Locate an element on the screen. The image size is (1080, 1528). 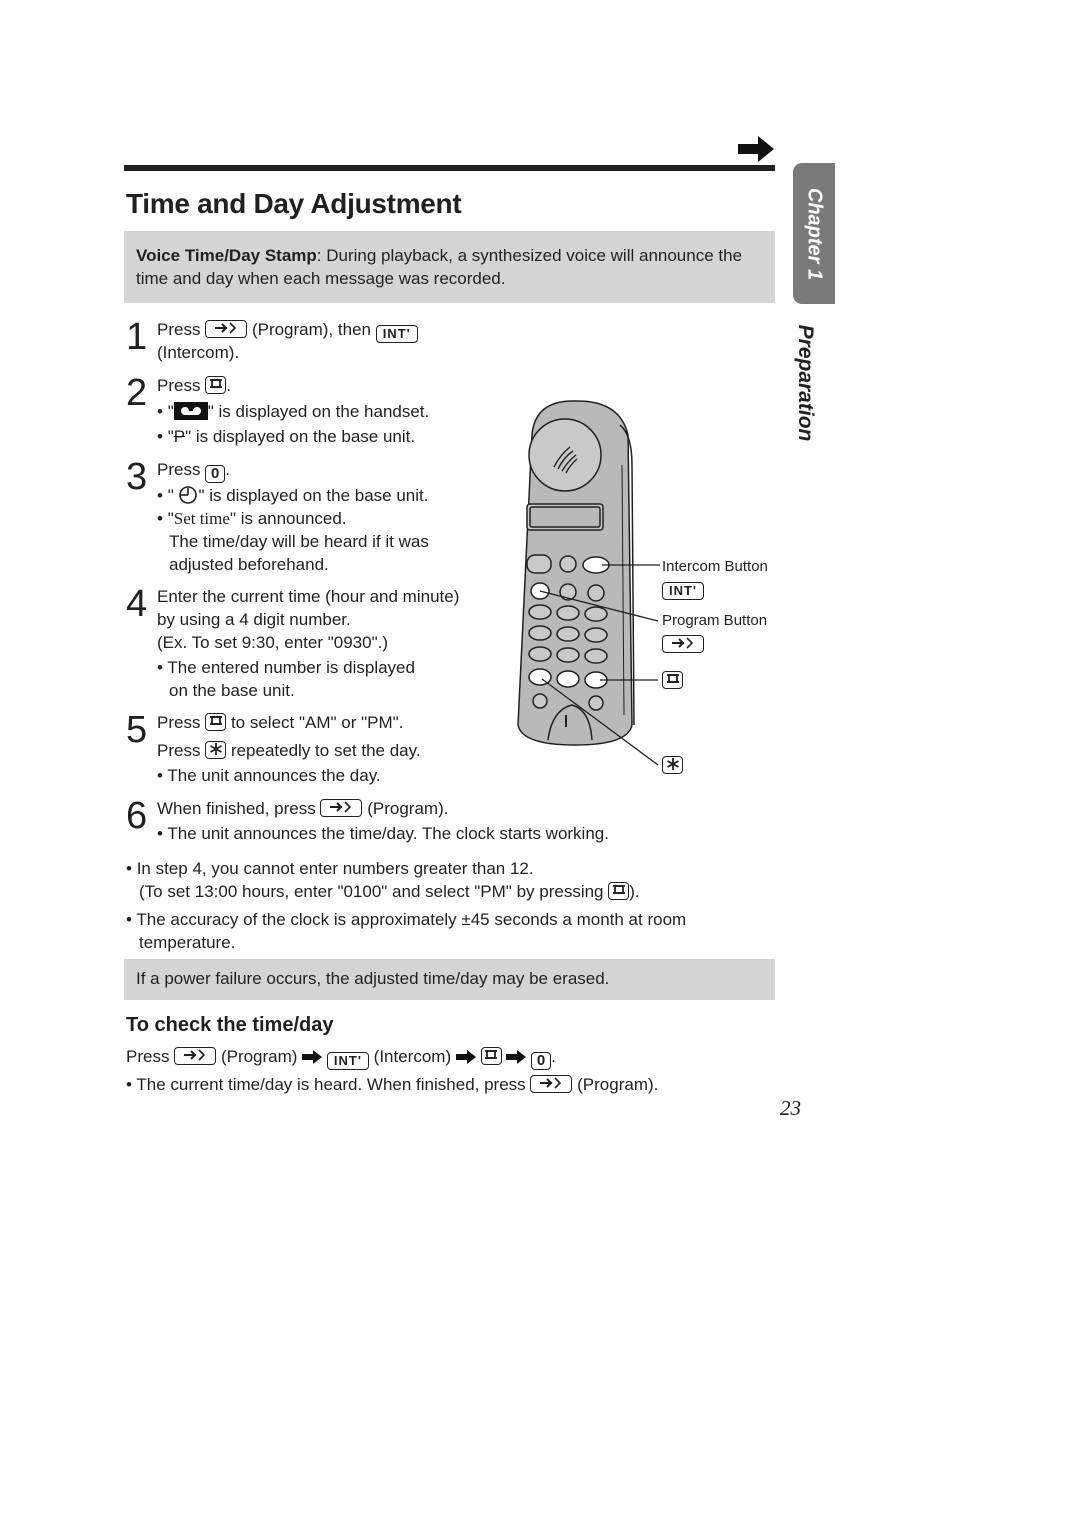
step-4-line-1: Enter the current time (hour and minute) is located at coordinates (308, 596).